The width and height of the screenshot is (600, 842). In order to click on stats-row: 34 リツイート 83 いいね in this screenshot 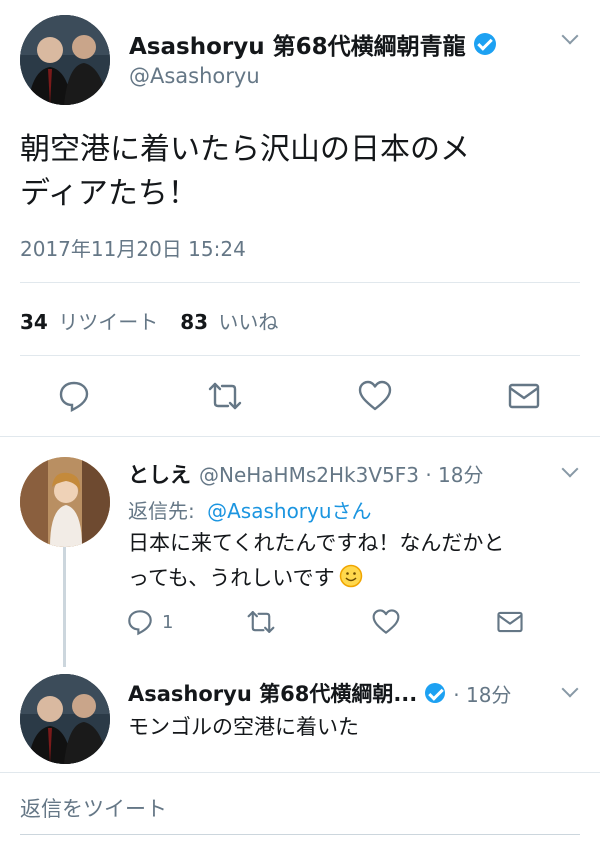, I will do `click(149, 320)`.